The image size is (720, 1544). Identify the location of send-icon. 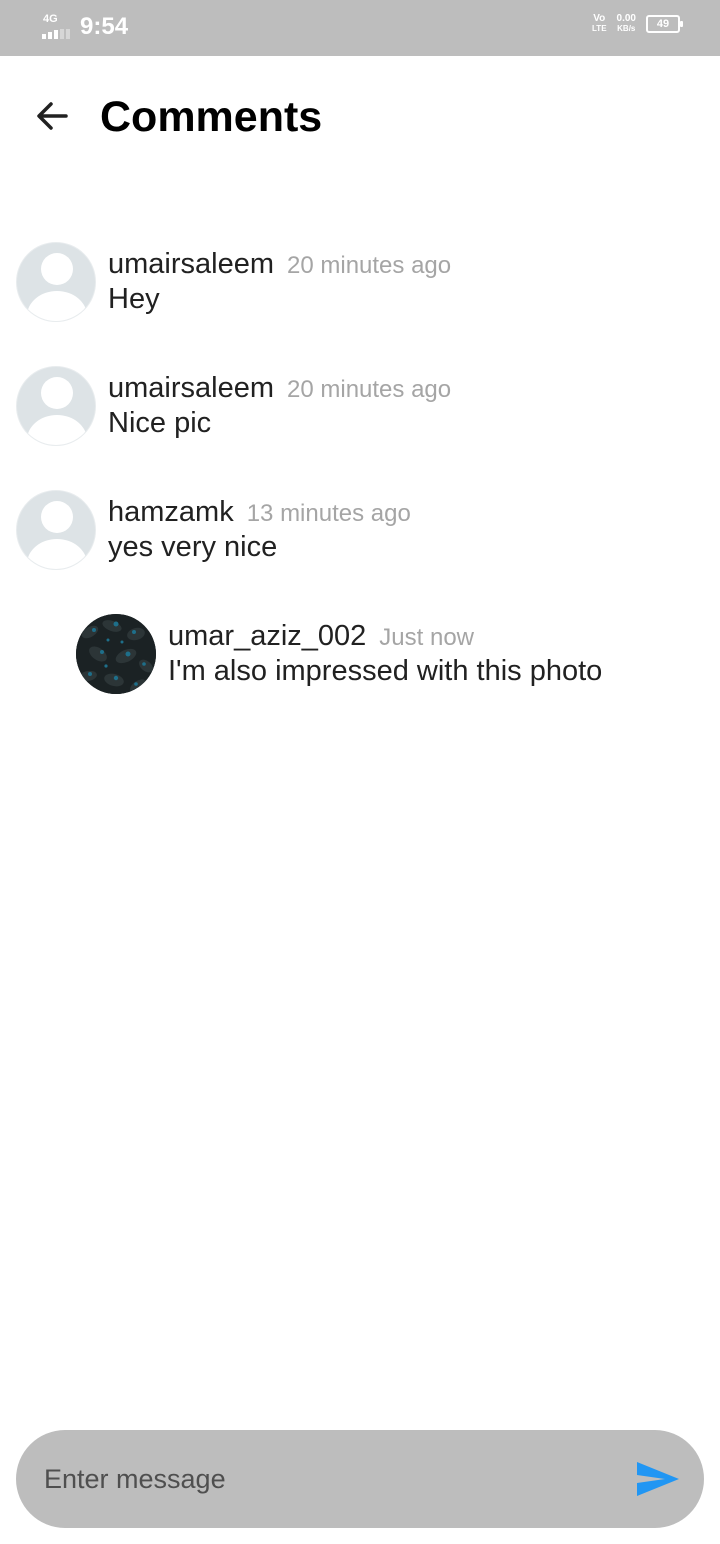
(658, 1479).